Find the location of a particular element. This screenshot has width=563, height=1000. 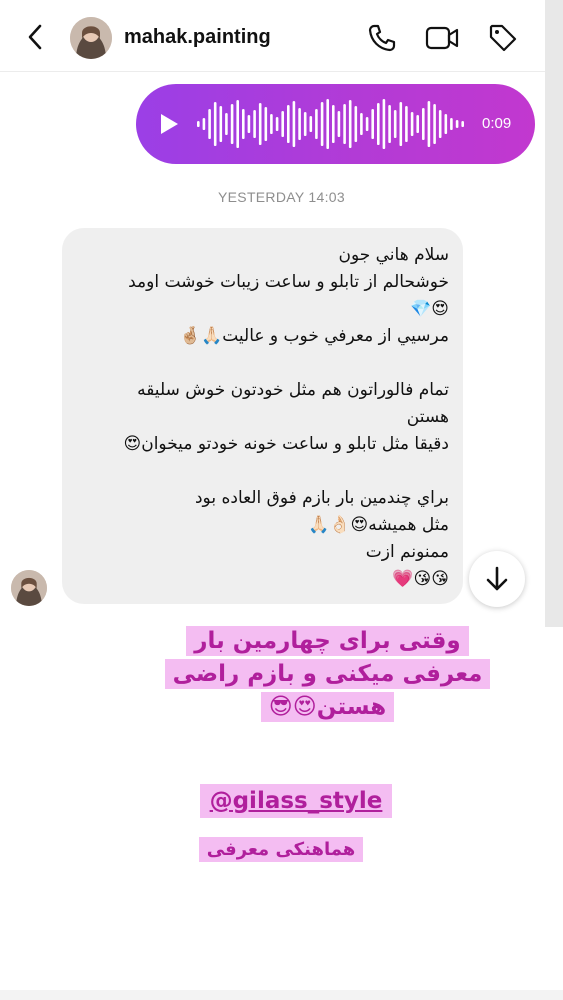

arrow-down-icon is located at coordinates (497, 578).